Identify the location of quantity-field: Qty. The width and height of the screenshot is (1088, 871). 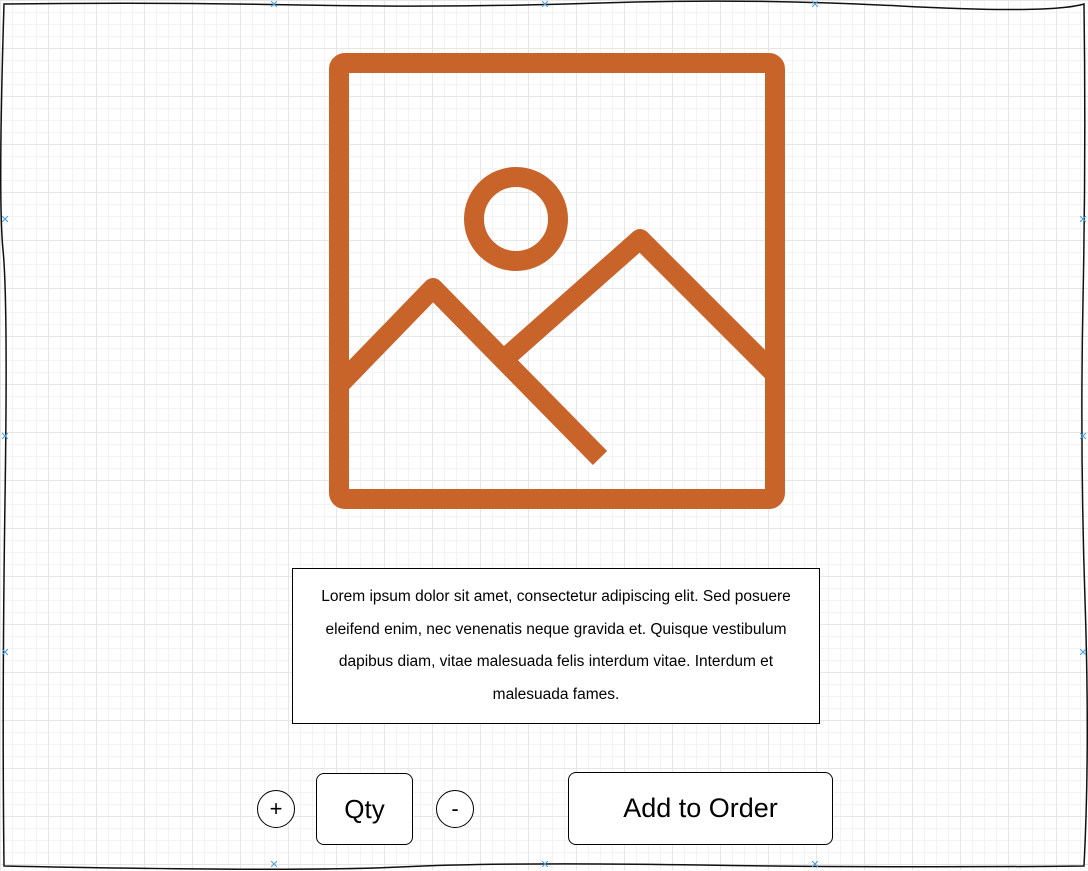
(364, 809).